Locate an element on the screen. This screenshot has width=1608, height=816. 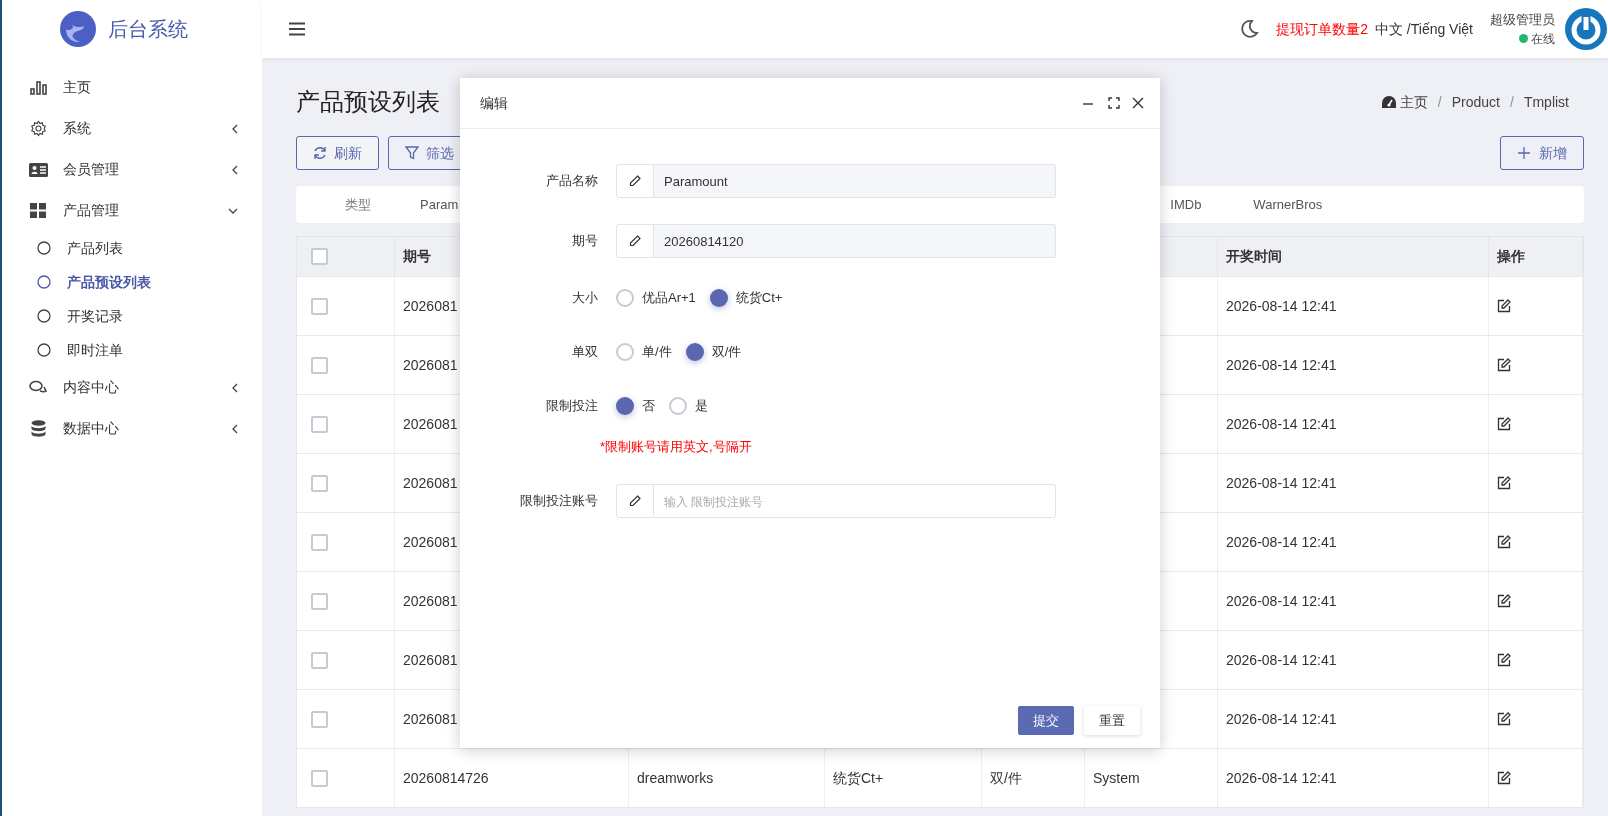
radio-option: 单/件 is located at coordinates (644, 352).